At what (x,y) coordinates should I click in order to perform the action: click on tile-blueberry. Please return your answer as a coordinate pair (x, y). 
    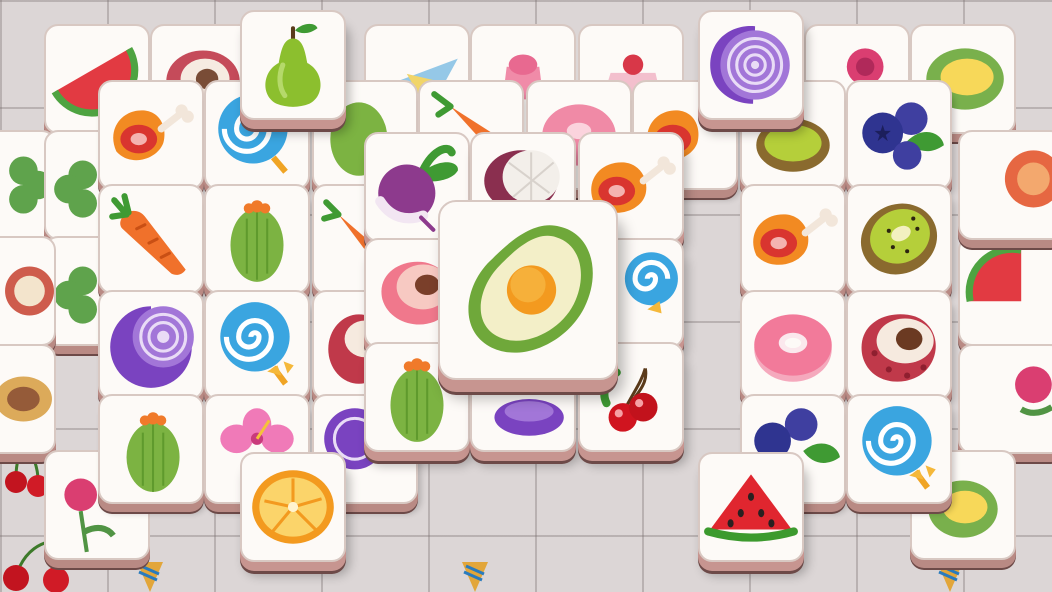
    Looking at the image, I should click on (899, 135).